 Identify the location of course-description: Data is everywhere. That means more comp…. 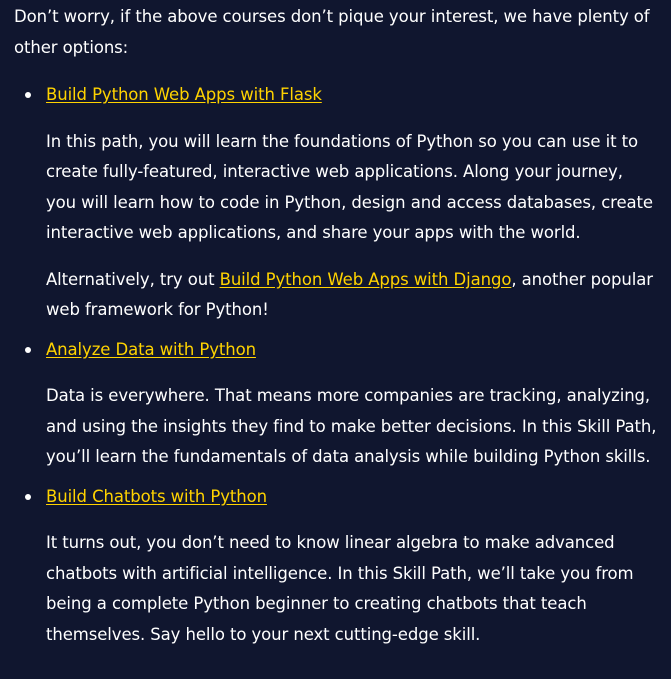
(351, 426).